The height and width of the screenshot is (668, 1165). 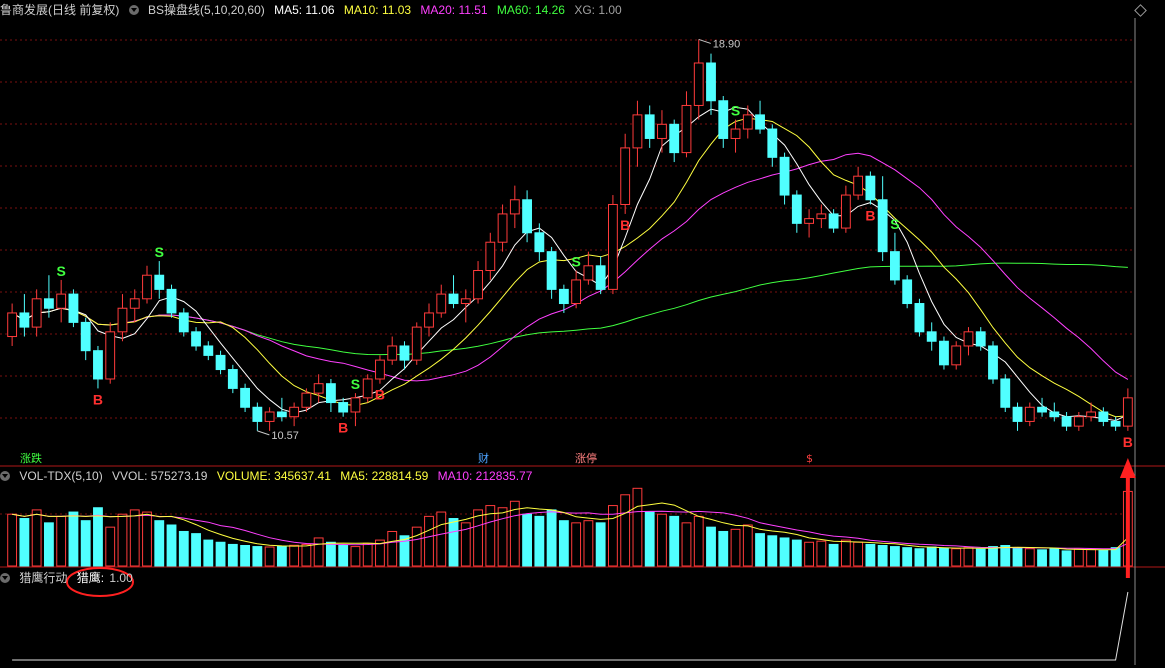 What do you see at coordinates (1127, 468) in the screenshot?
I see `arrow-head` at bounding box center [1127, 468].